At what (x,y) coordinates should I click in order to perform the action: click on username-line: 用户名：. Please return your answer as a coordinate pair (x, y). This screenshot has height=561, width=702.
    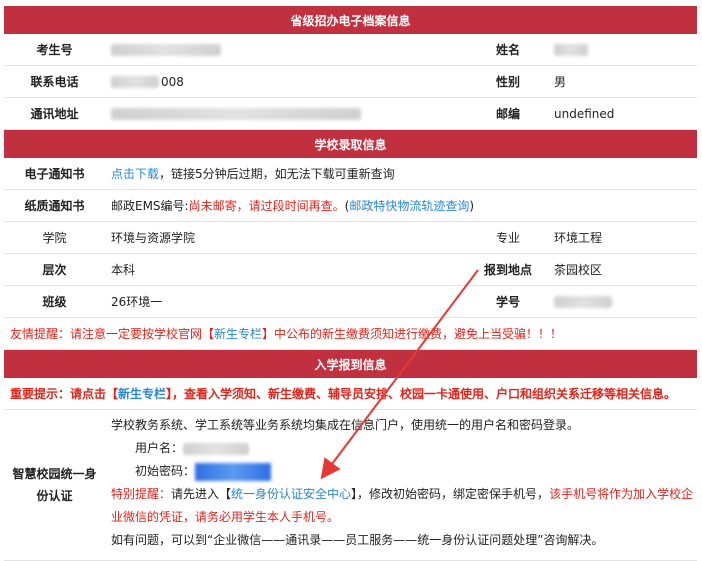
    Looking at the image, I should click on (180, 448).